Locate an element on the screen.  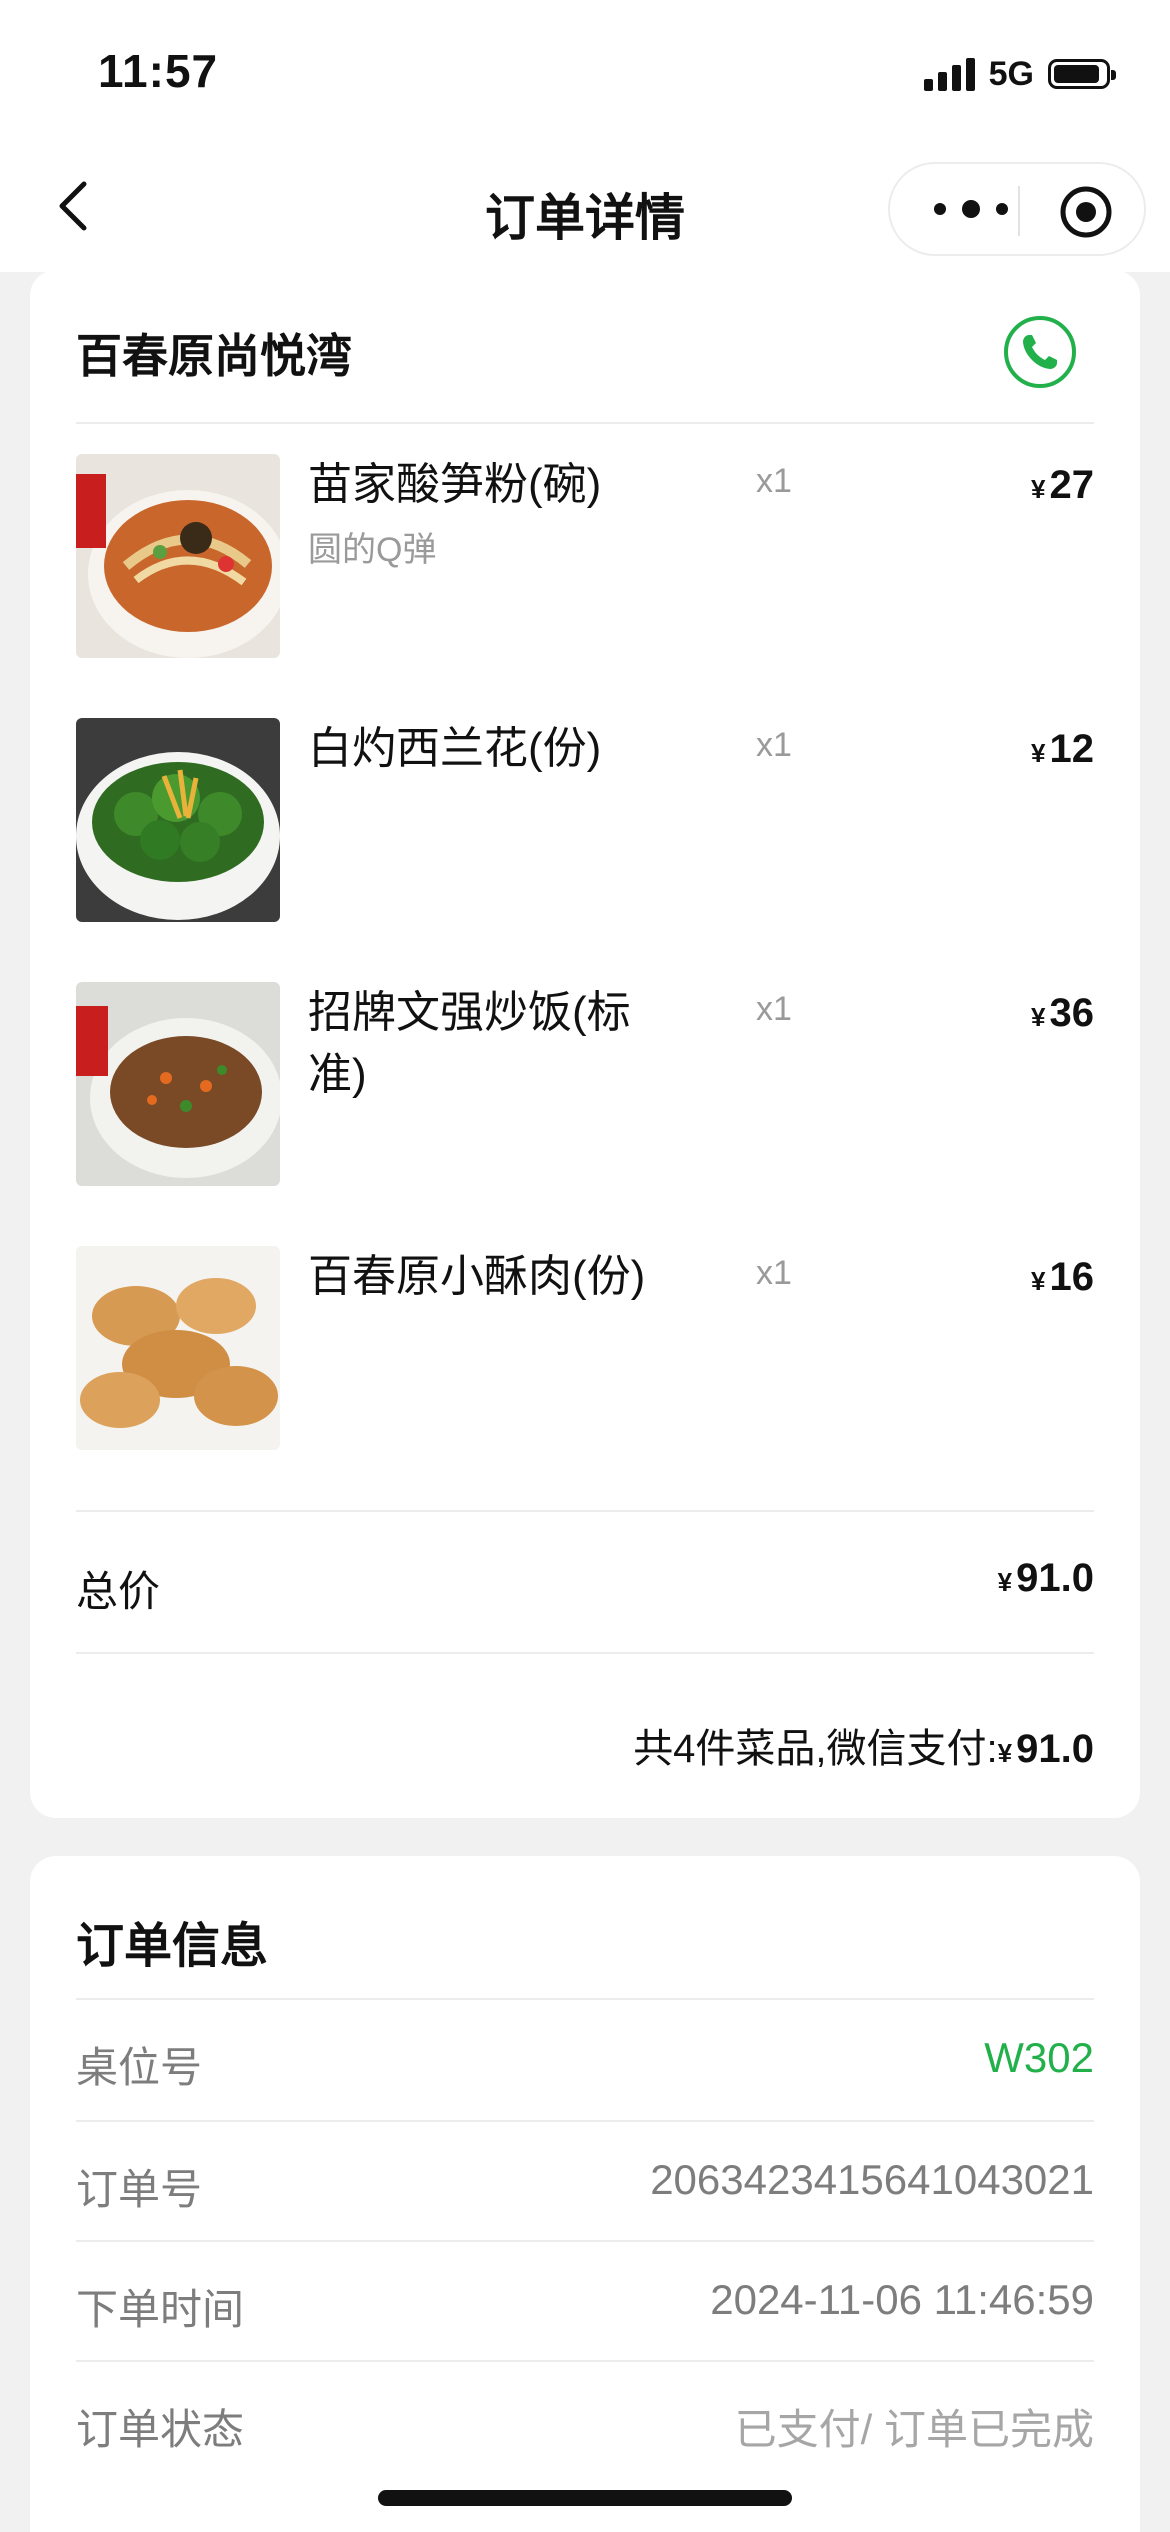
dish-image-broccoli is located at coordinates (178, 820).